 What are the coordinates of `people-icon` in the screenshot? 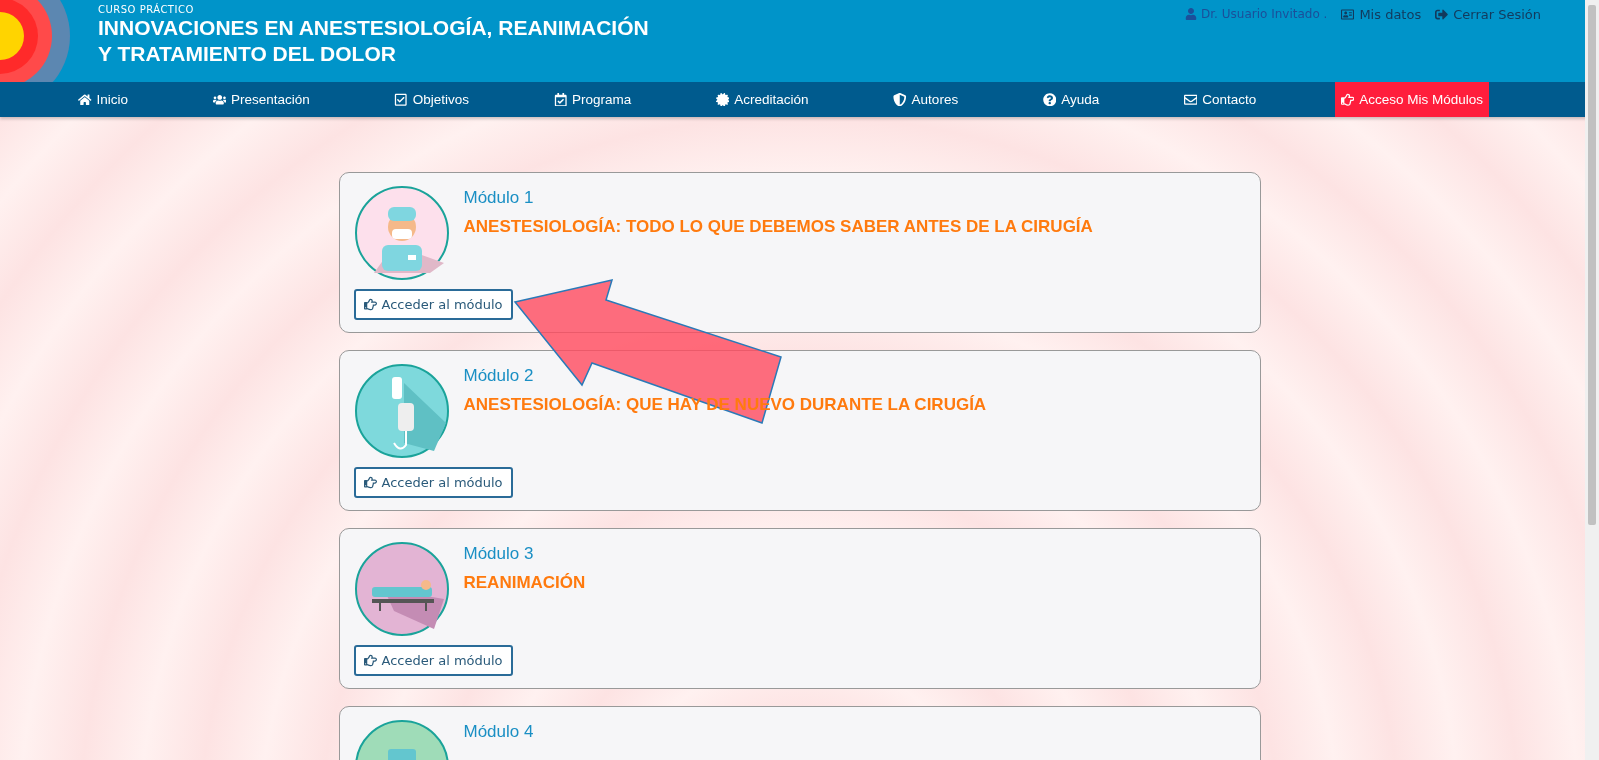 It's located at (219, 99).